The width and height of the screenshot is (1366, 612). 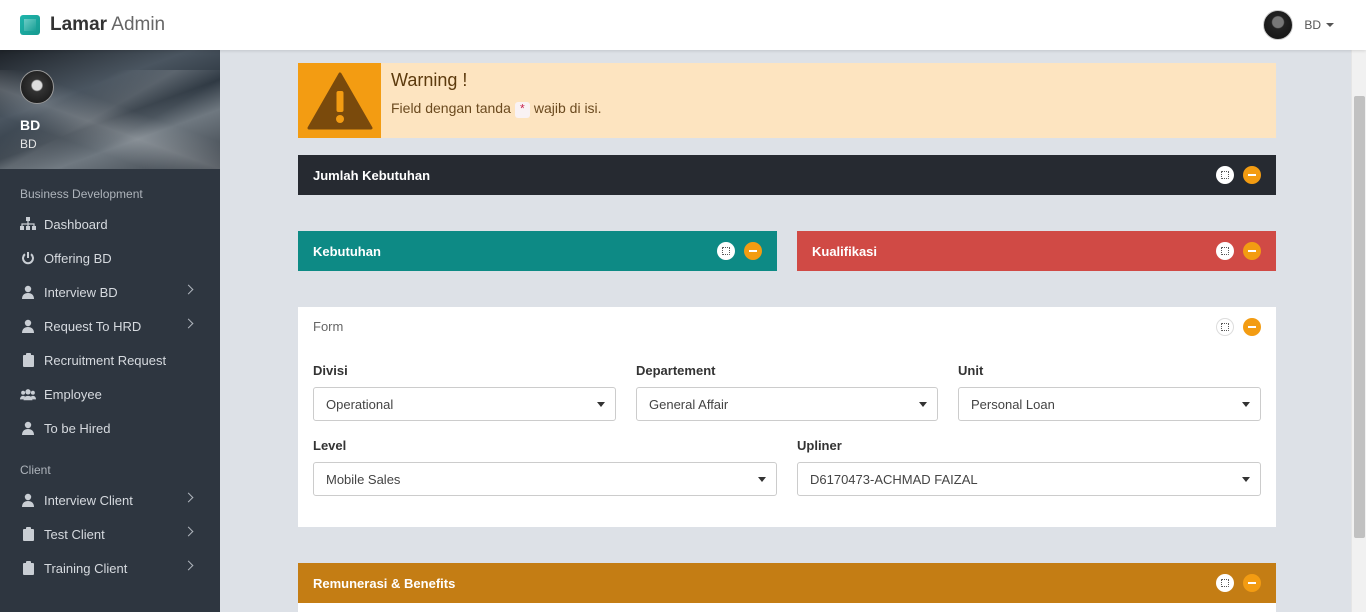 I want to click on top-navbar: Lamar Admin BD, so click(x=683, y=25).